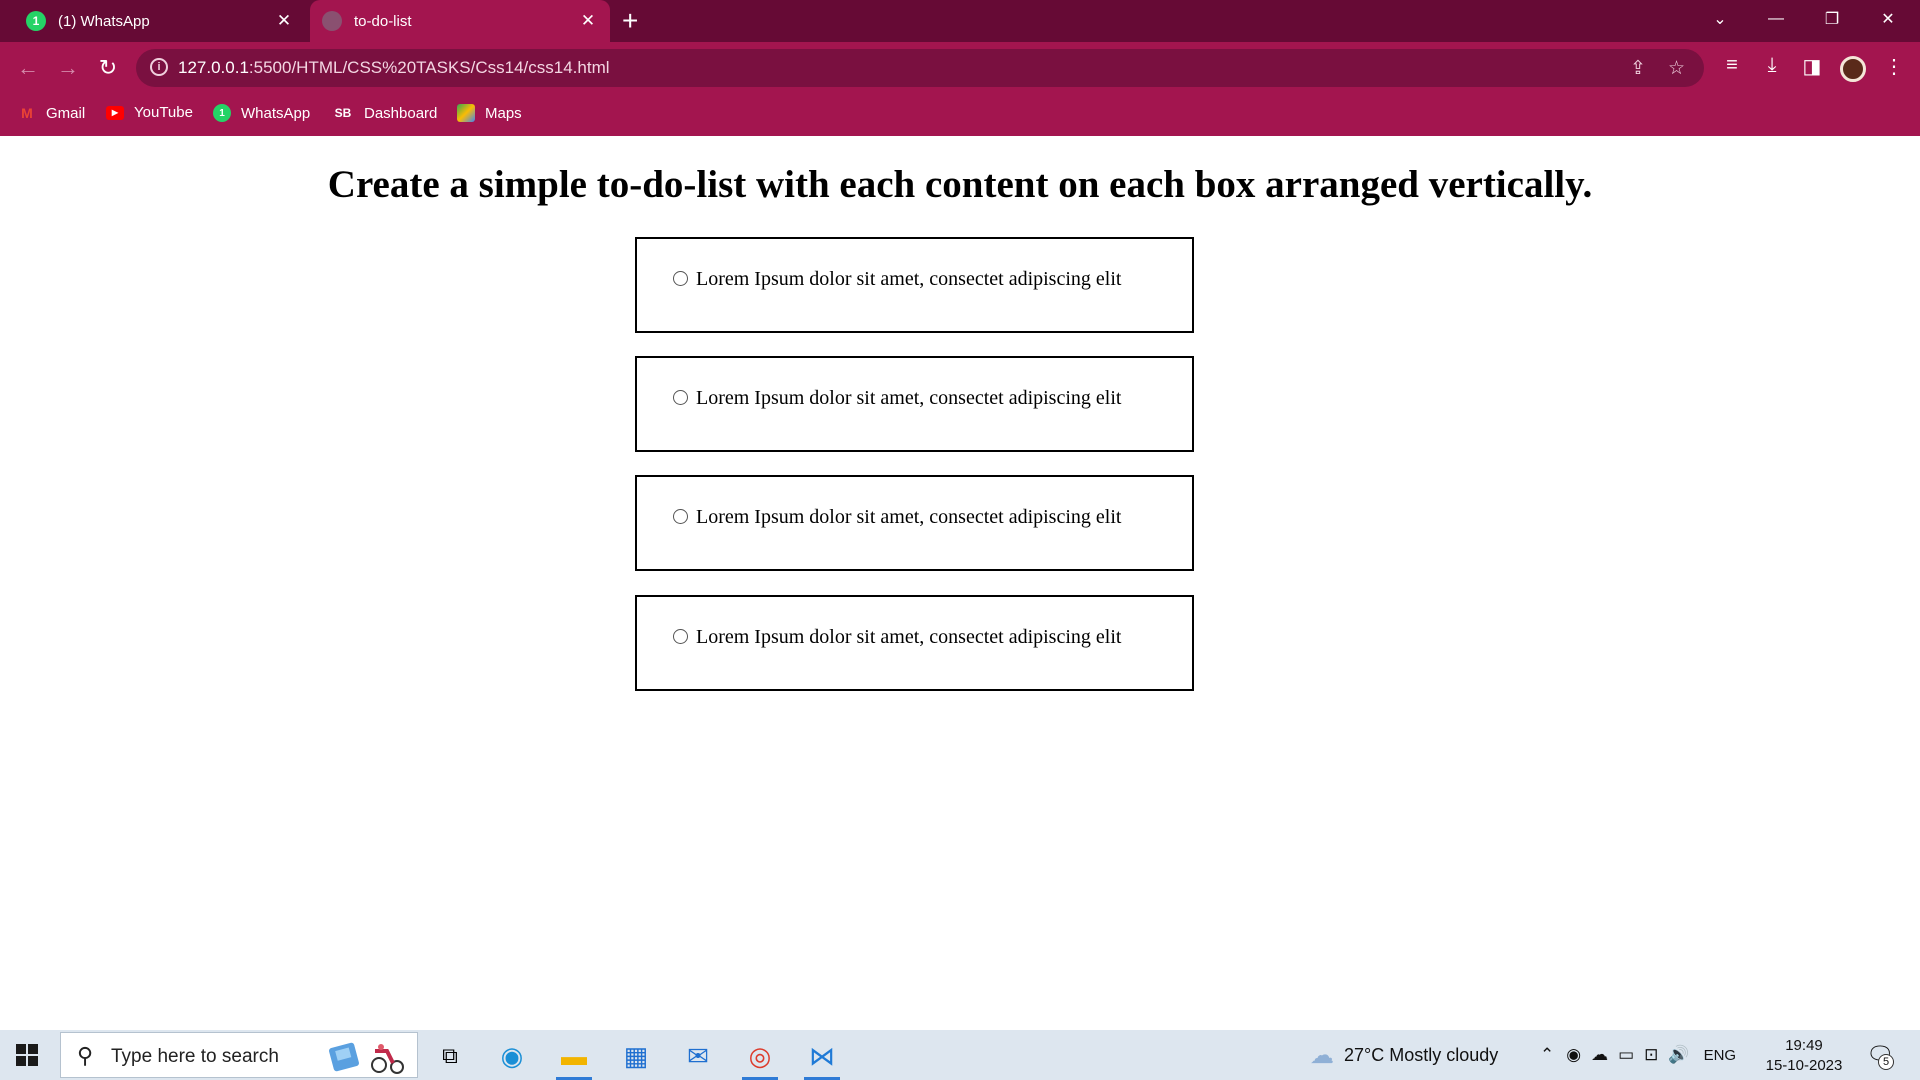 The height and width of the screenshot is (1080, 1920). I want to click on clock-date: 15-10-2023, so click(1804, 1065).